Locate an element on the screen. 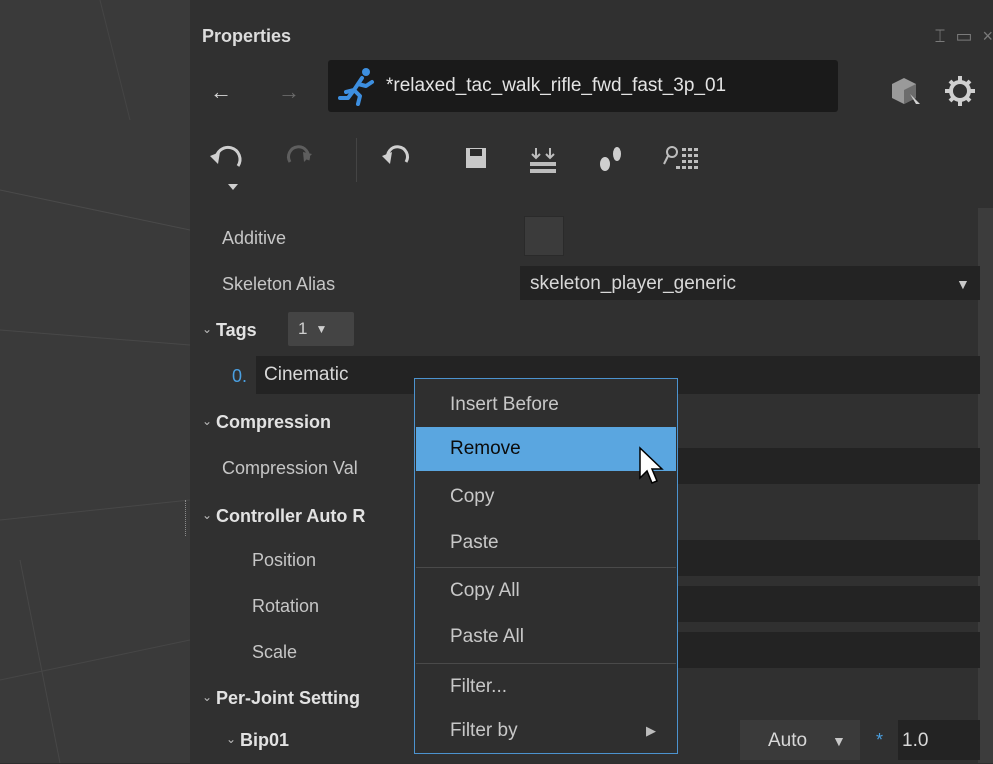  toolbar is located at coordinates (591, 167).